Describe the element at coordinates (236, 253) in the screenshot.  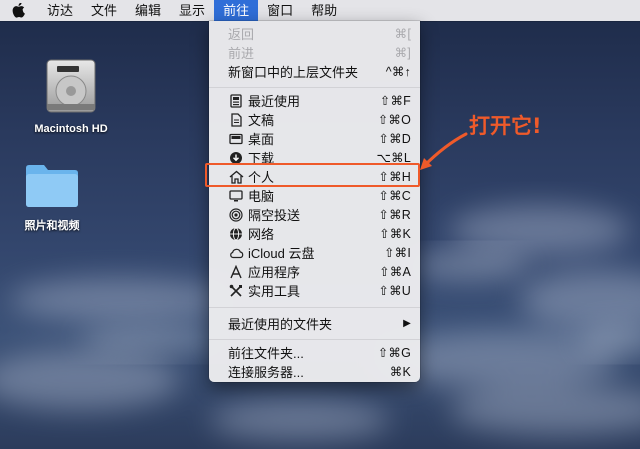
I see `icloud-icon` at that location.